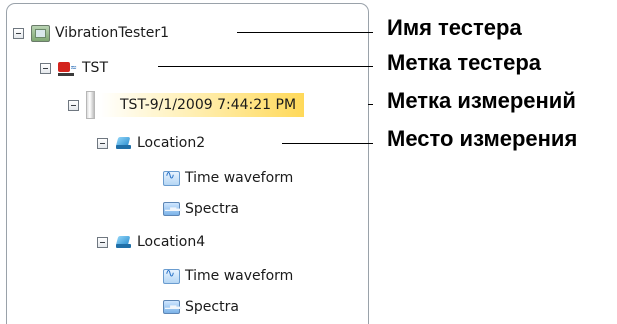 Image resolution: width=617 pixels, height=324 pixels. I want to click on annotation-measurement-label: Метка измерений, so click(481, 100).